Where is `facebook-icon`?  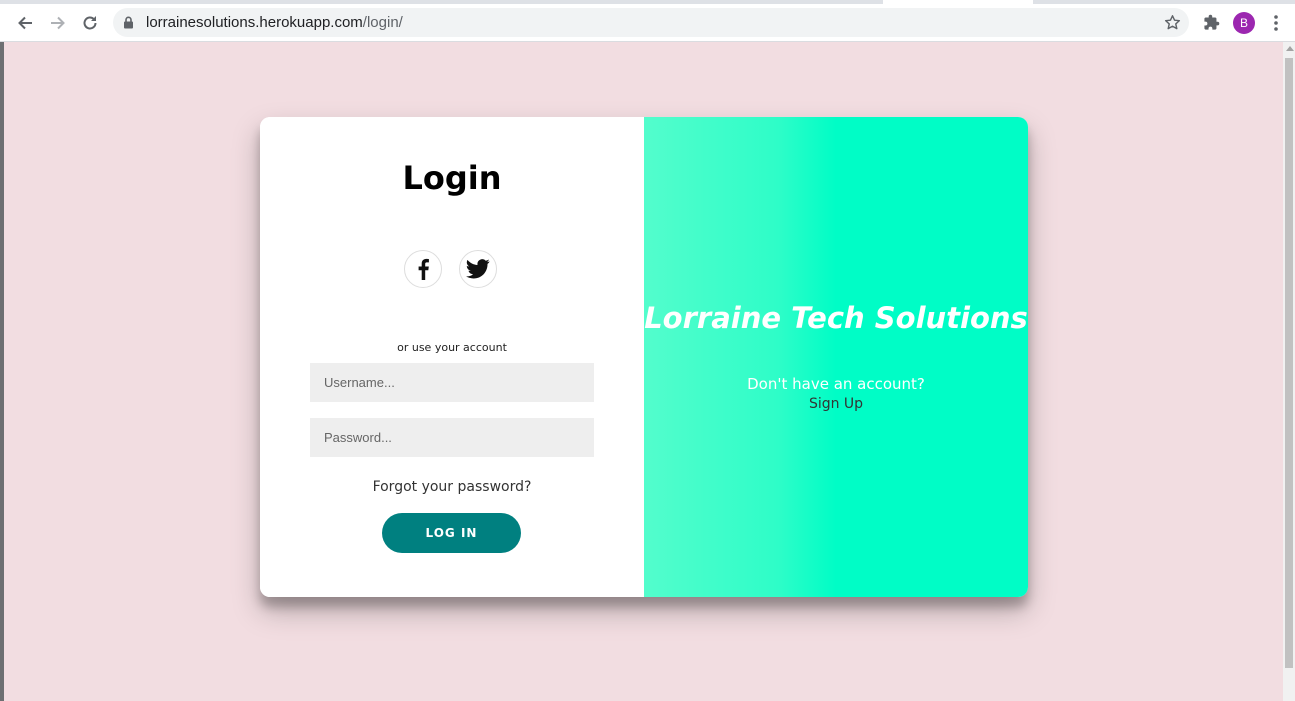 facebook-icon is located at coordinates (423, 269).